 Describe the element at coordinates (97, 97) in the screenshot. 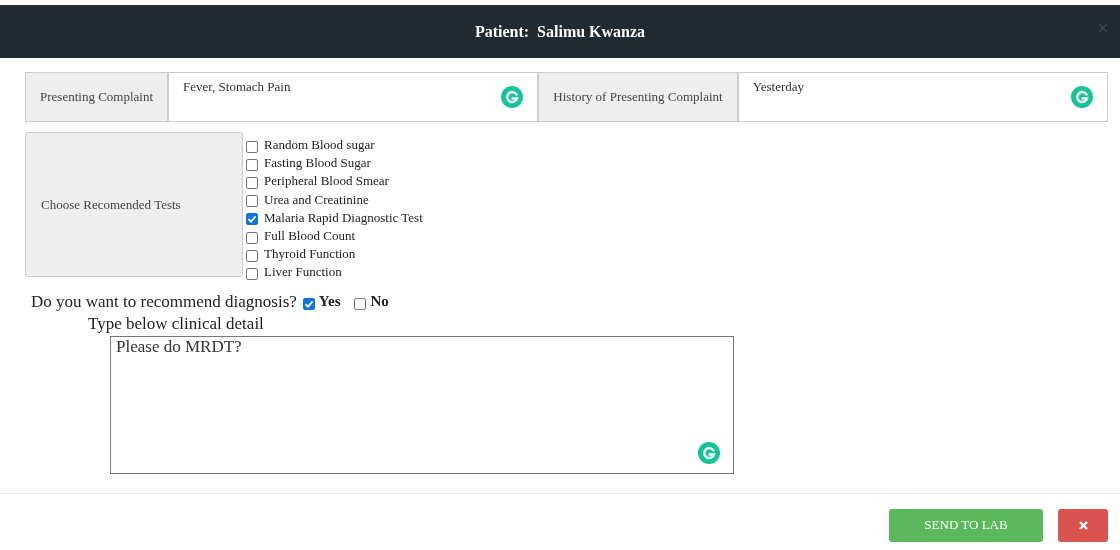

I see `field-label: Presenting Complaint` at that location.